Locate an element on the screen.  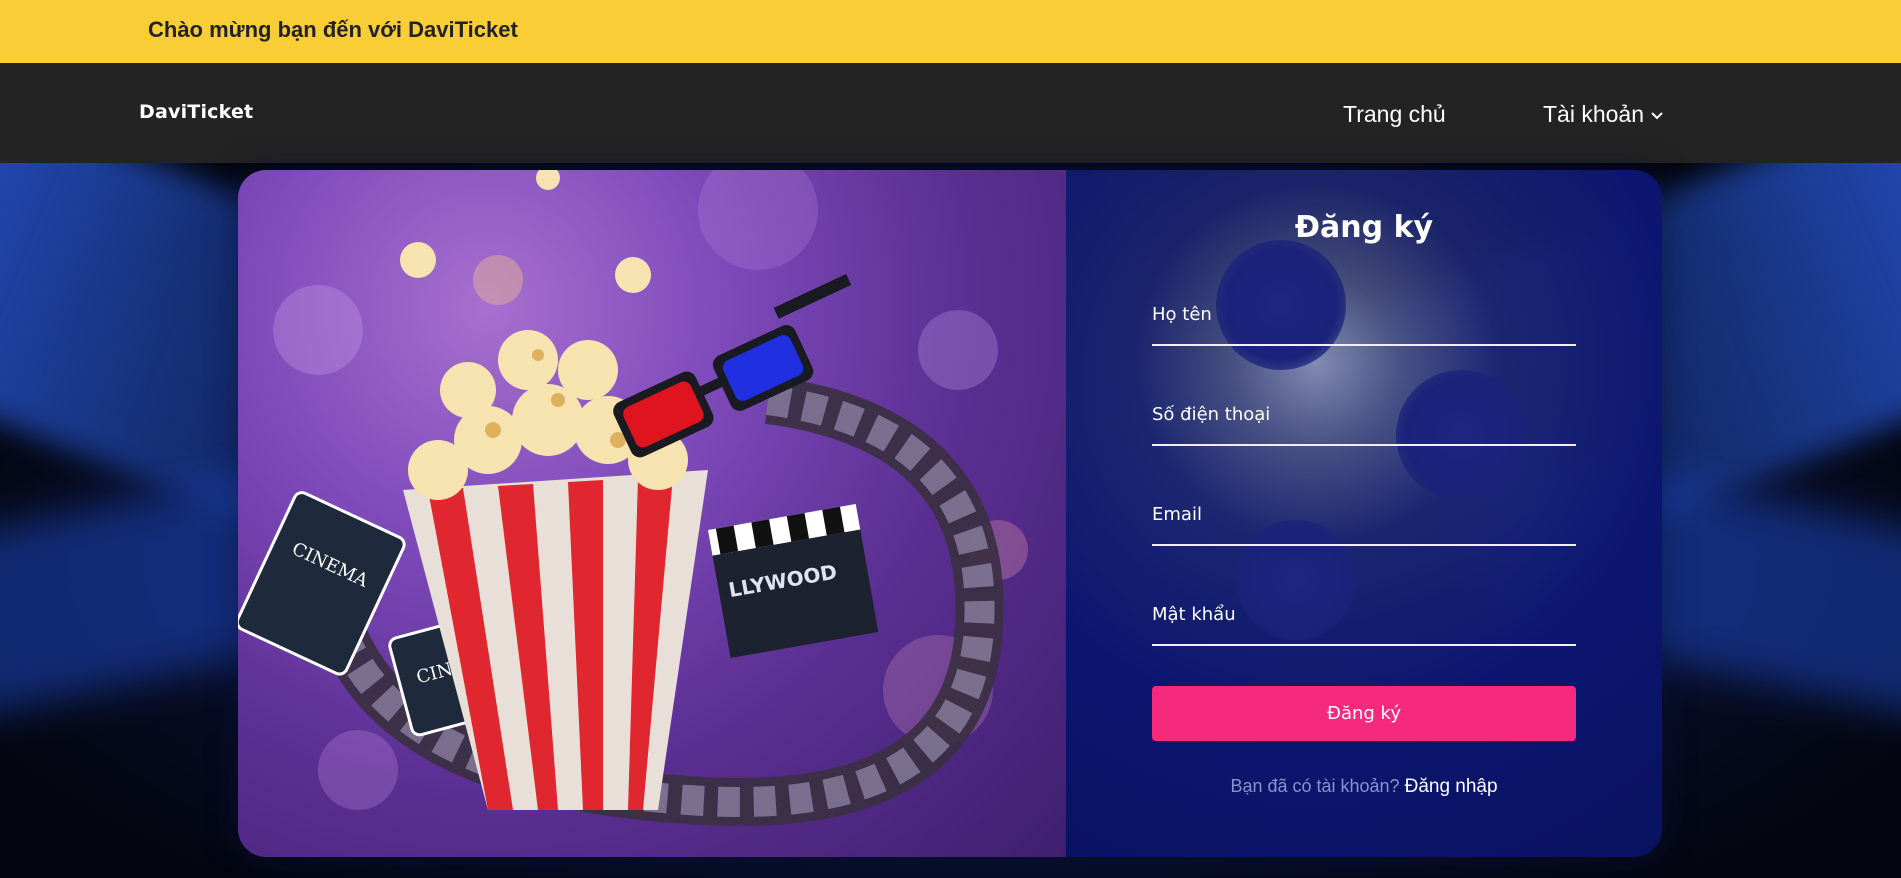
nav-account-menu: Tài khoản is located at coordinates (1603, 114).